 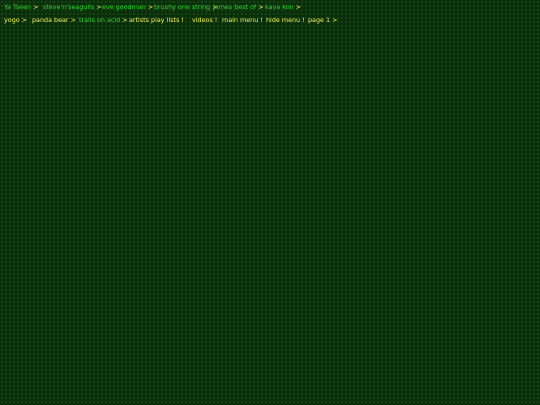 I want to click on nav-link-label: artists play lists, so click(x=154, y=20).